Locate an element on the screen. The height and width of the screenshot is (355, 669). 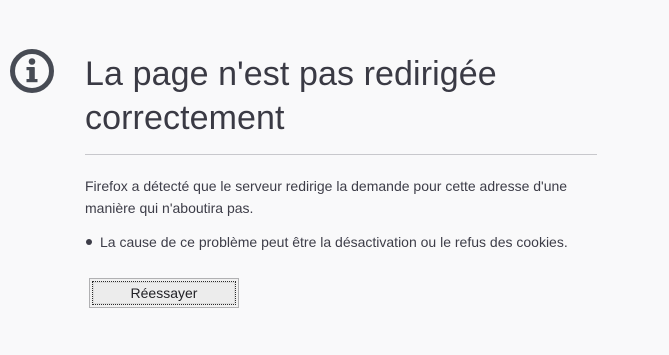
retry-button: Réessayer is located at coordinates (164, 293).